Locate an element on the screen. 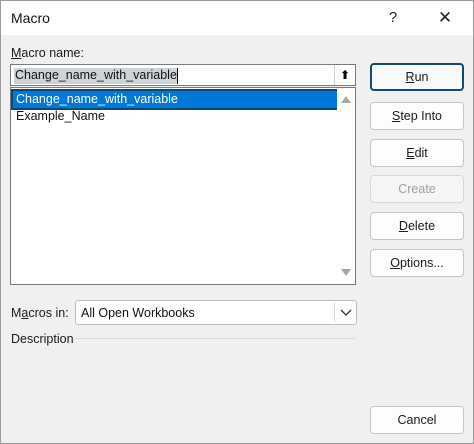 This screenshot has width=474, height=444. select-divider is located at coordinates (334, 312).